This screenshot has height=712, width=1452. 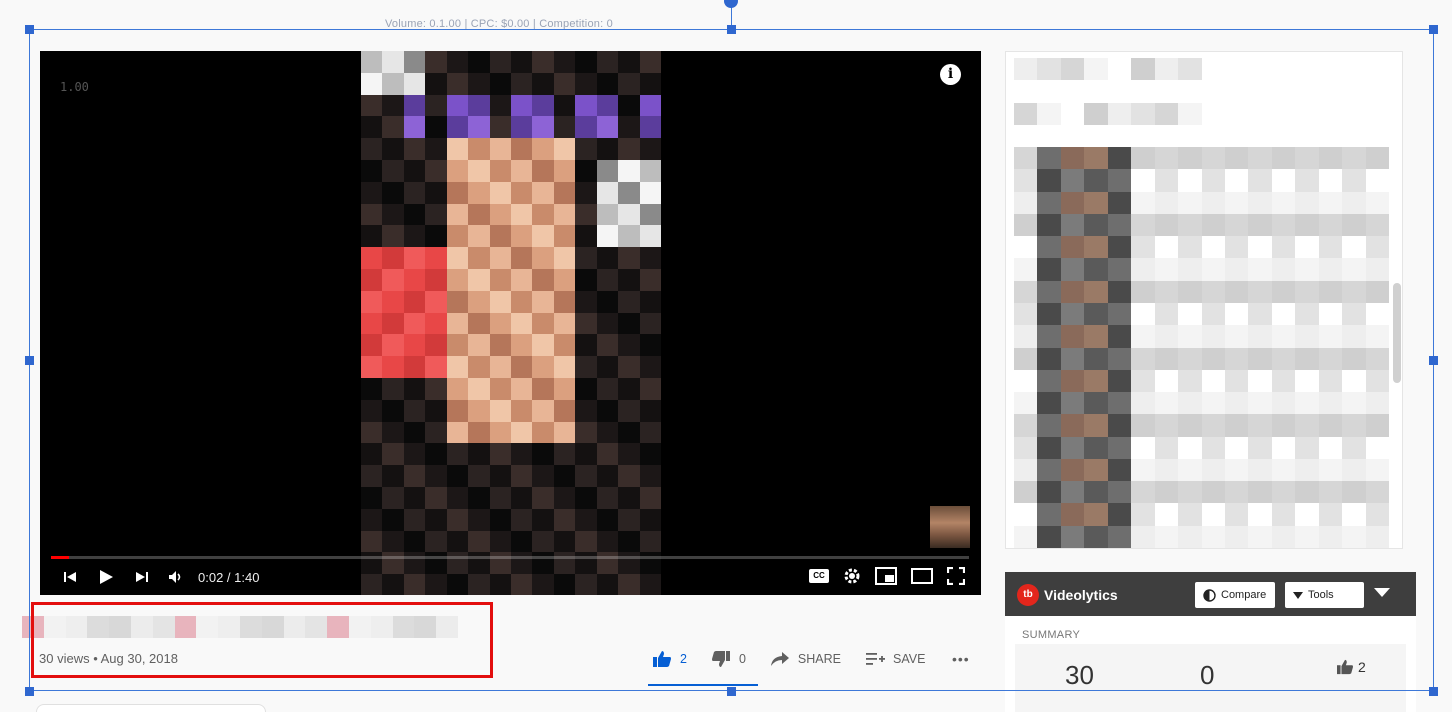 I want to click on collapse-caret-icon, so click(x=1382, y=592).